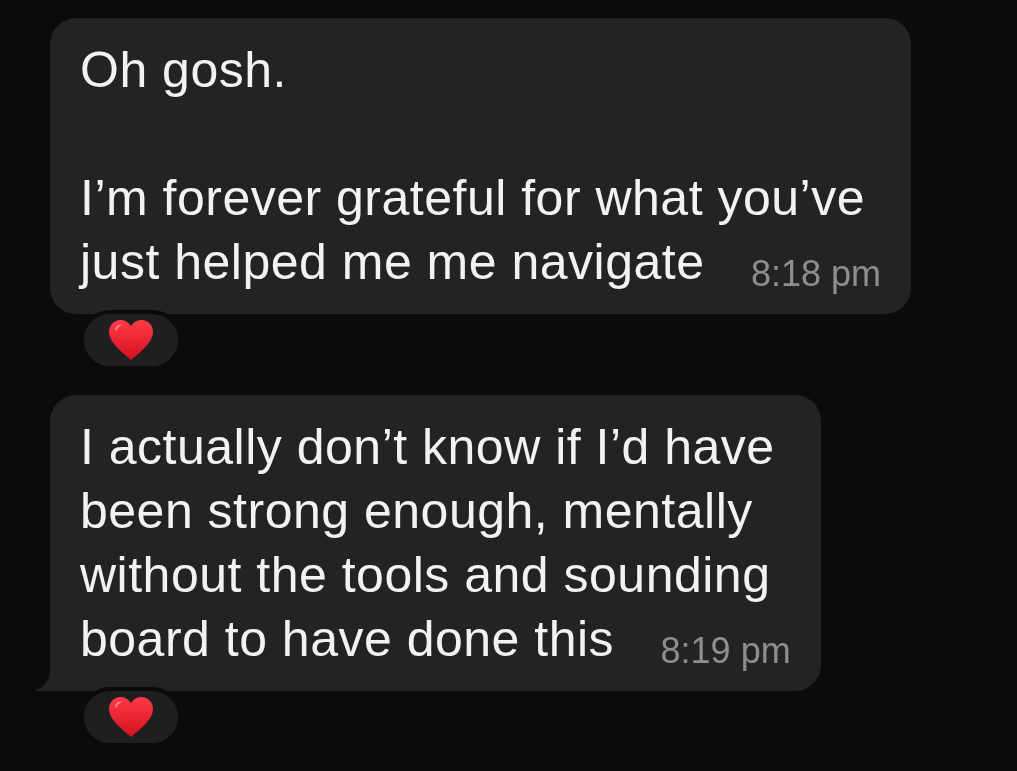 The height and width of the screenshot is (771, 1017). What do you see at coordinates (184, 70) in the screenshot?
I see `message-text: Oh gosh.` at bounding box center [184, 70].